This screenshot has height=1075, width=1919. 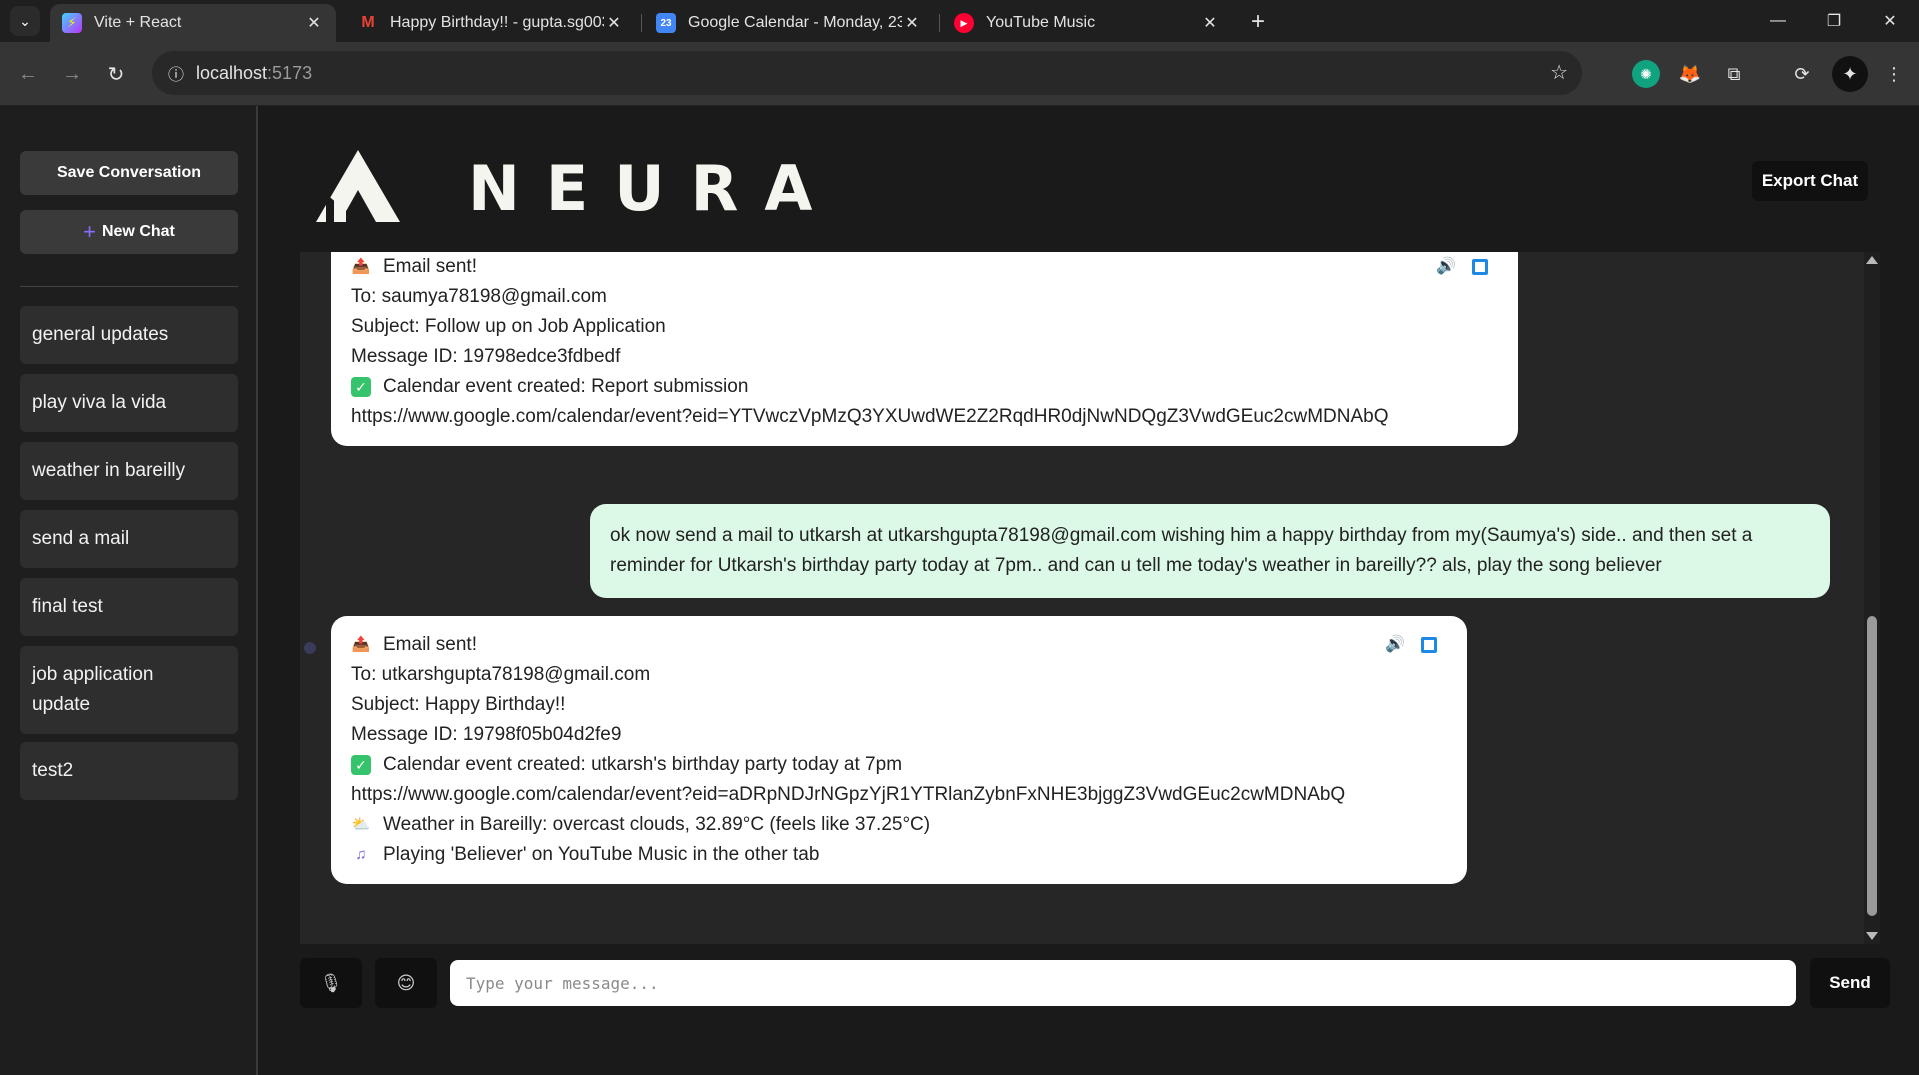 I want to click on save-conversation-button: Save Conversation, so click(x=129, y=173).